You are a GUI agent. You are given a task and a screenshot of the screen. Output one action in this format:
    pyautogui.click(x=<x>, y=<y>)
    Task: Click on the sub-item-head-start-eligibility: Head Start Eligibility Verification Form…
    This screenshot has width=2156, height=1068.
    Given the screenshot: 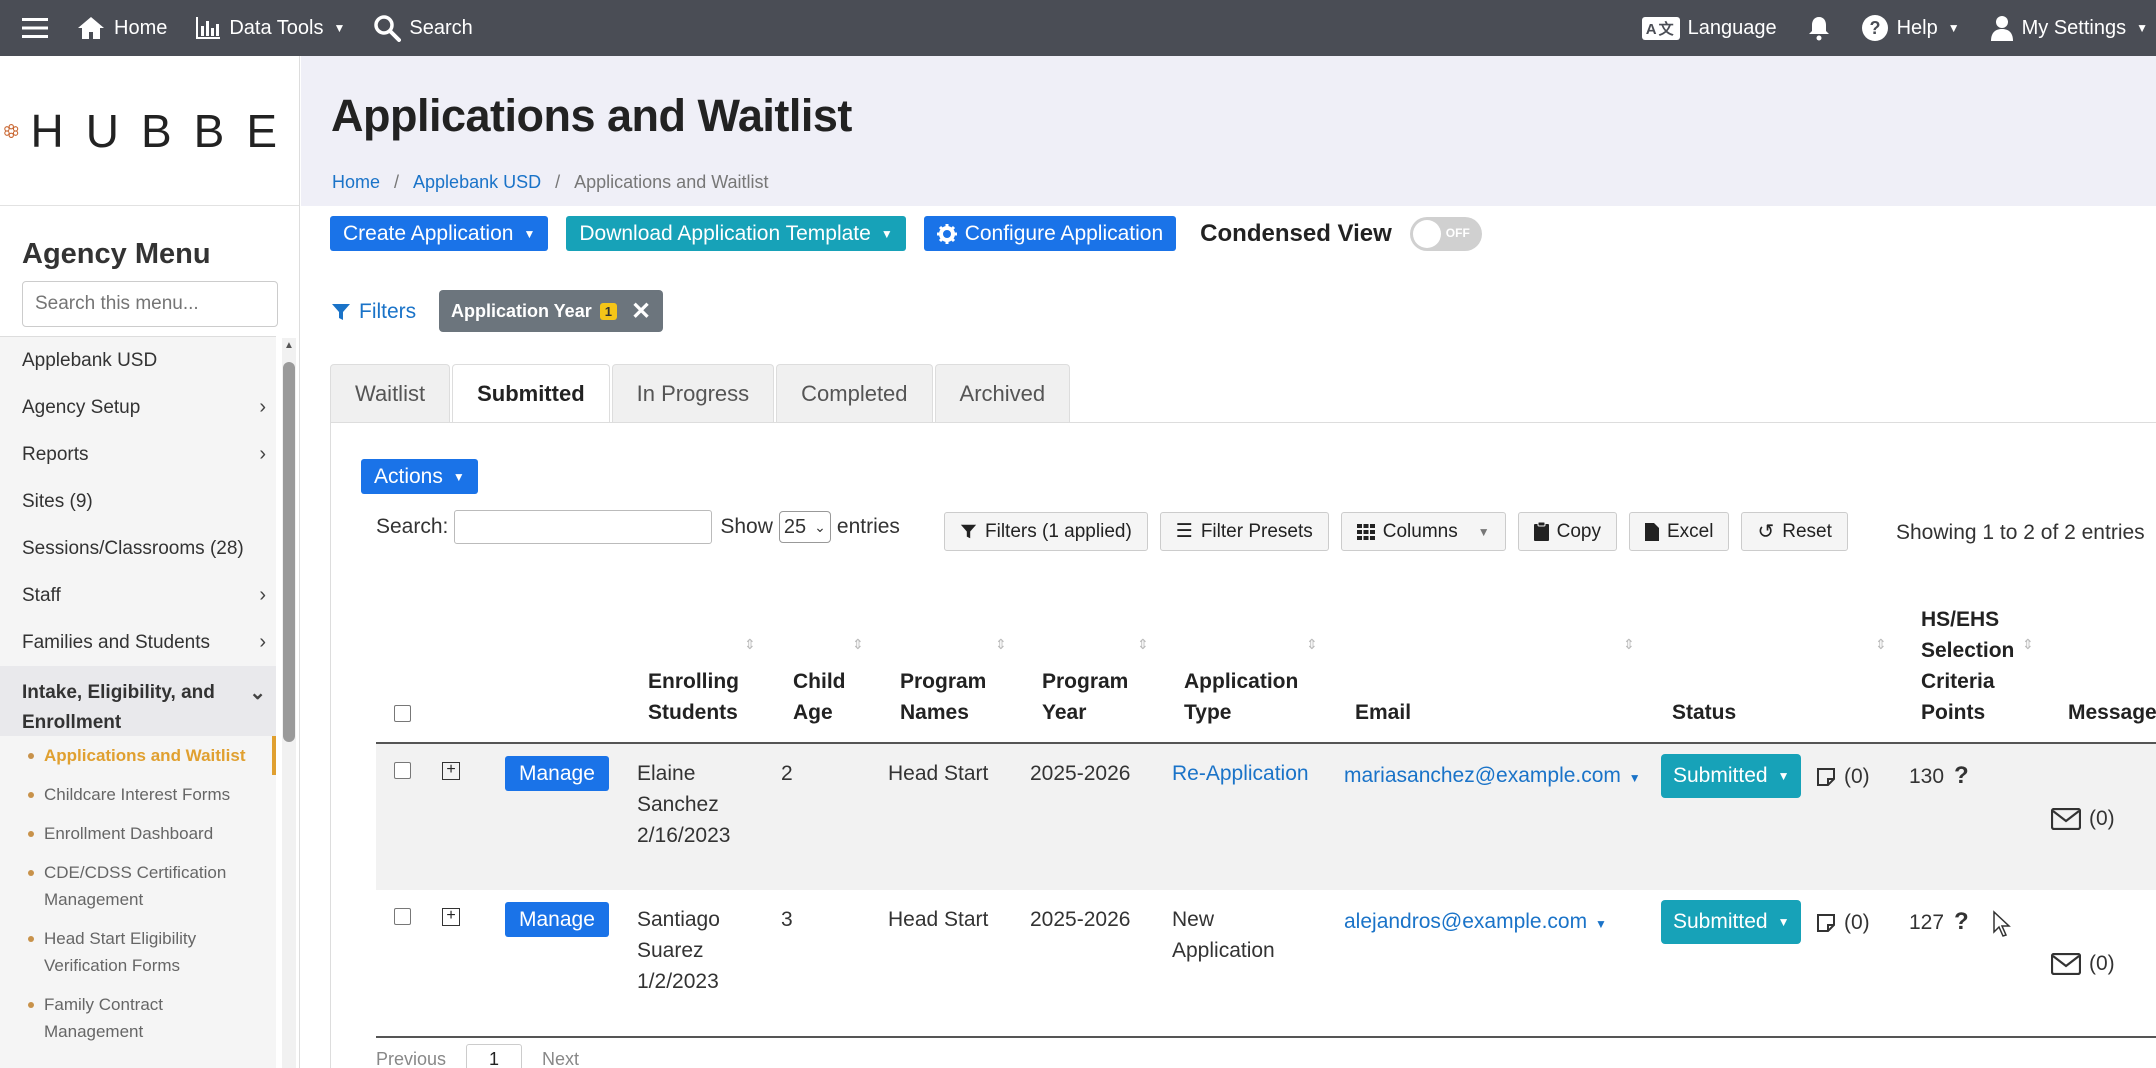 What is the action you would take?
    pyautogui.click(x=138, y=952)
    